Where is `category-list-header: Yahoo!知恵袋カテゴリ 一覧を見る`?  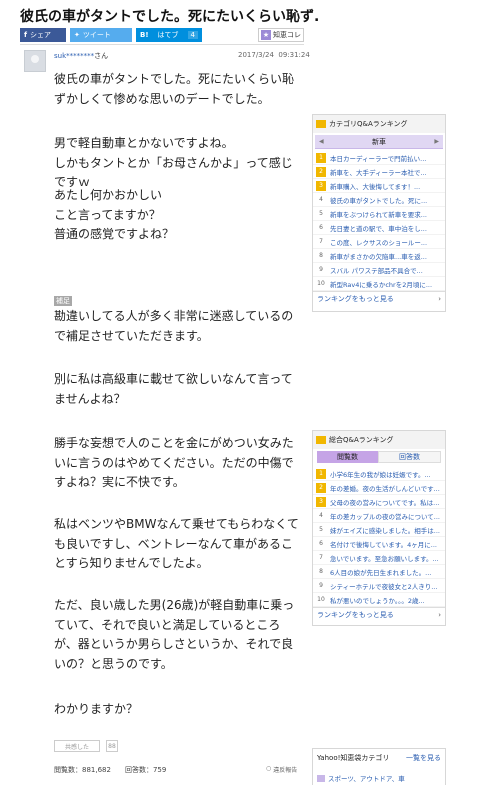 category-list-header: Yahoo!知恵袋カテゴリ 一覧を見る is located at coordinates (379, 756).